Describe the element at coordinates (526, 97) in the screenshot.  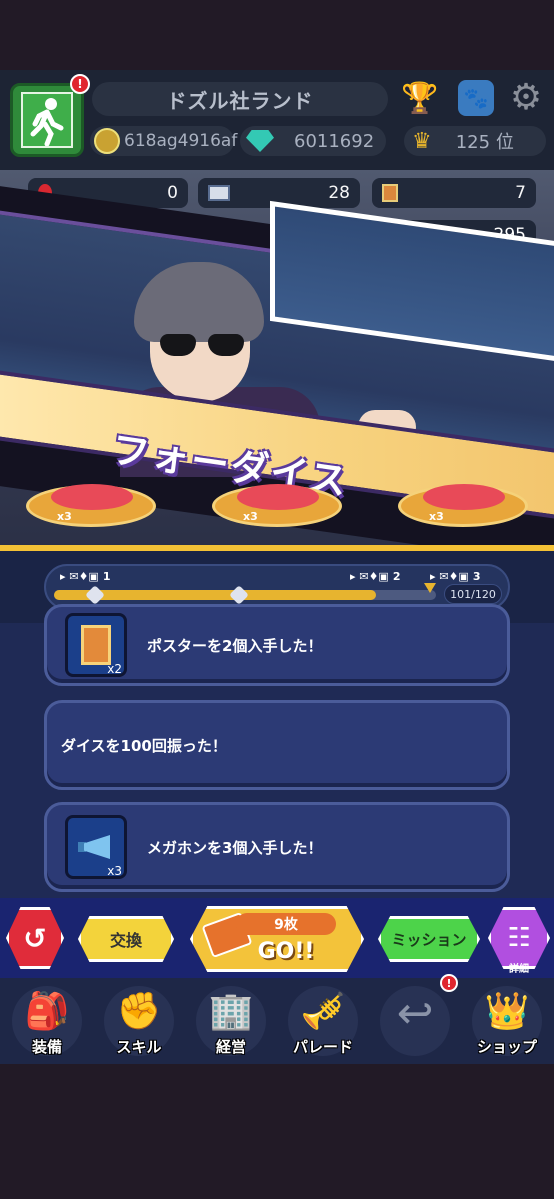
I see `gear-icon: ⚙` at that location.